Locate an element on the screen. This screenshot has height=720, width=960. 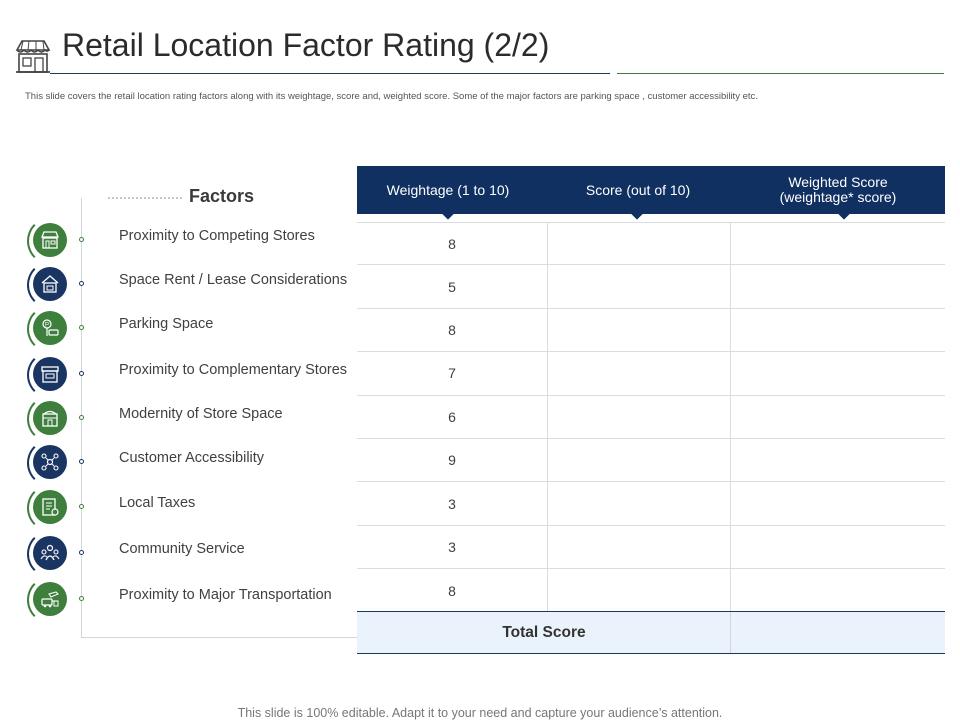
header-weightage: Weightage (1 to 10) is located at coordinates (448, 189).